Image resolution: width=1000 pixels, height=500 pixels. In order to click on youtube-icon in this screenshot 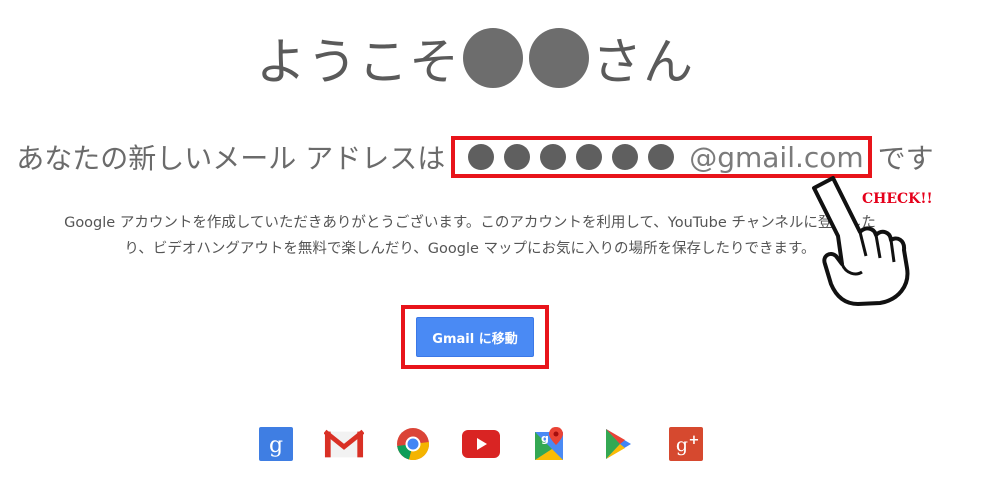, I will do `click(481, 444)`.